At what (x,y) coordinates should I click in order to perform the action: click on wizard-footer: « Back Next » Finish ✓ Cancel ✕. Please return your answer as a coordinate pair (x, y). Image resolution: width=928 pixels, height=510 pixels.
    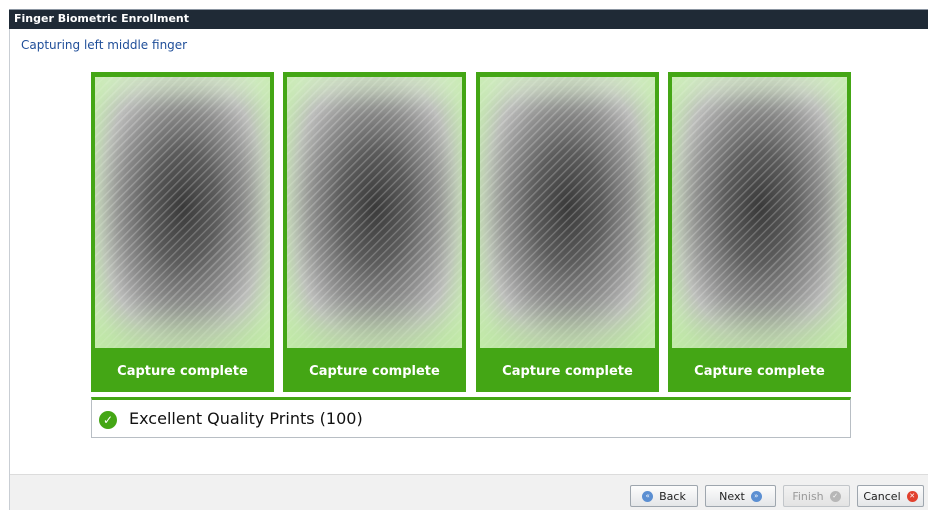
    Looking at the image, I should click on (469, 492).